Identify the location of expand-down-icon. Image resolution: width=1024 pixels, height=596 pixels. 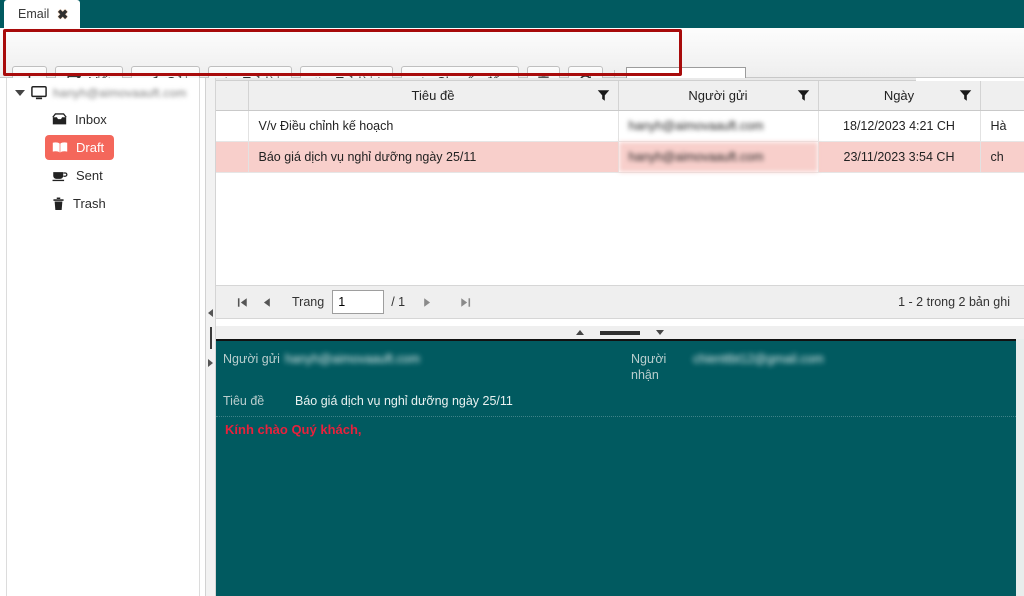
(660, 332).